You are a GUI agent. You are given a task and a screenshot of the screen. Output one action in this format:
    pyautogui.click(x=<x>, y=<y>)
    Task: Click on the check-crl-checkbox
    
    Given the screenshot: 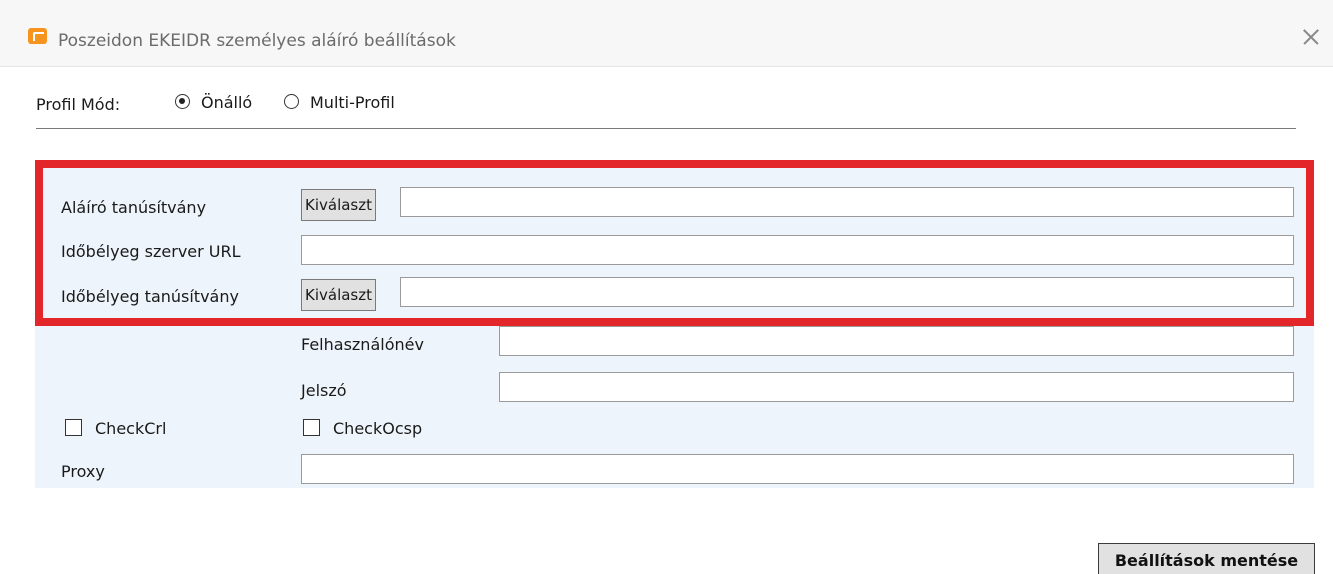 What is the action you would take?
    pyautogui.click(x=73, y=427)
    